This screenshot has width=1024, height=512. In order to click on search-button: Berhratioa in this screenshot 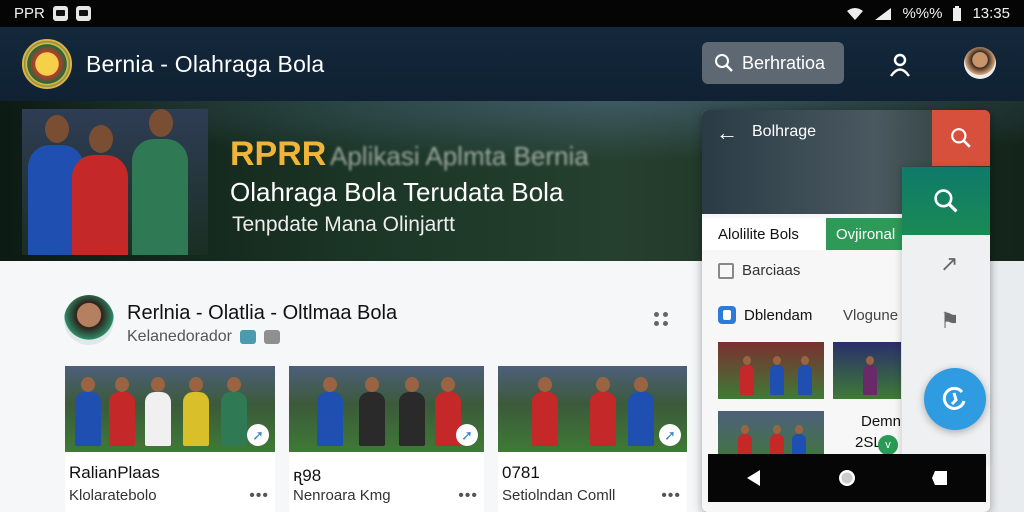, I will do `click(773, 63)`.